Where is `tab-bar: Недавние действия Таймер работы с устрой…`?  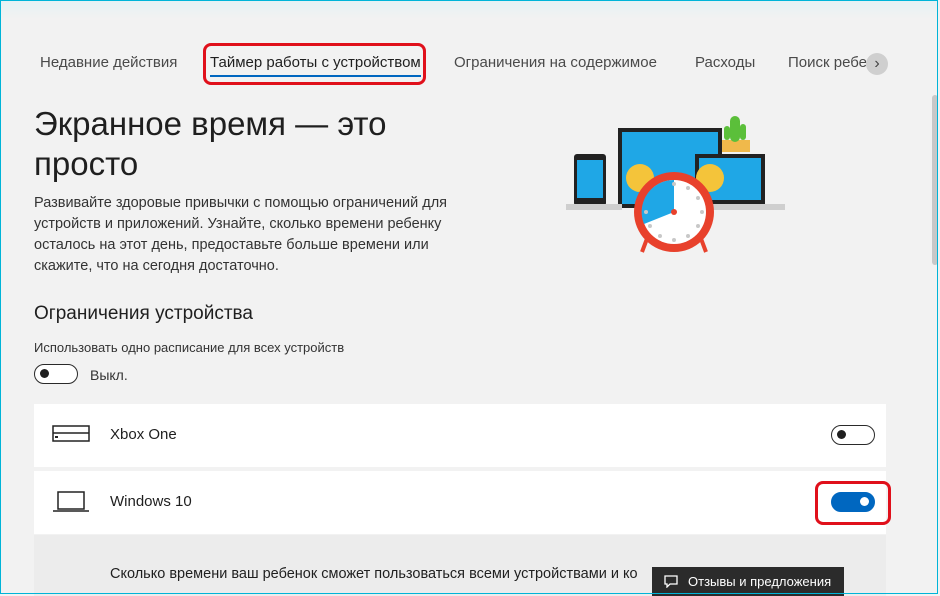
tab-bar: Недавние действия Таймер работы с устрой… is located at coordinates (444, 63).